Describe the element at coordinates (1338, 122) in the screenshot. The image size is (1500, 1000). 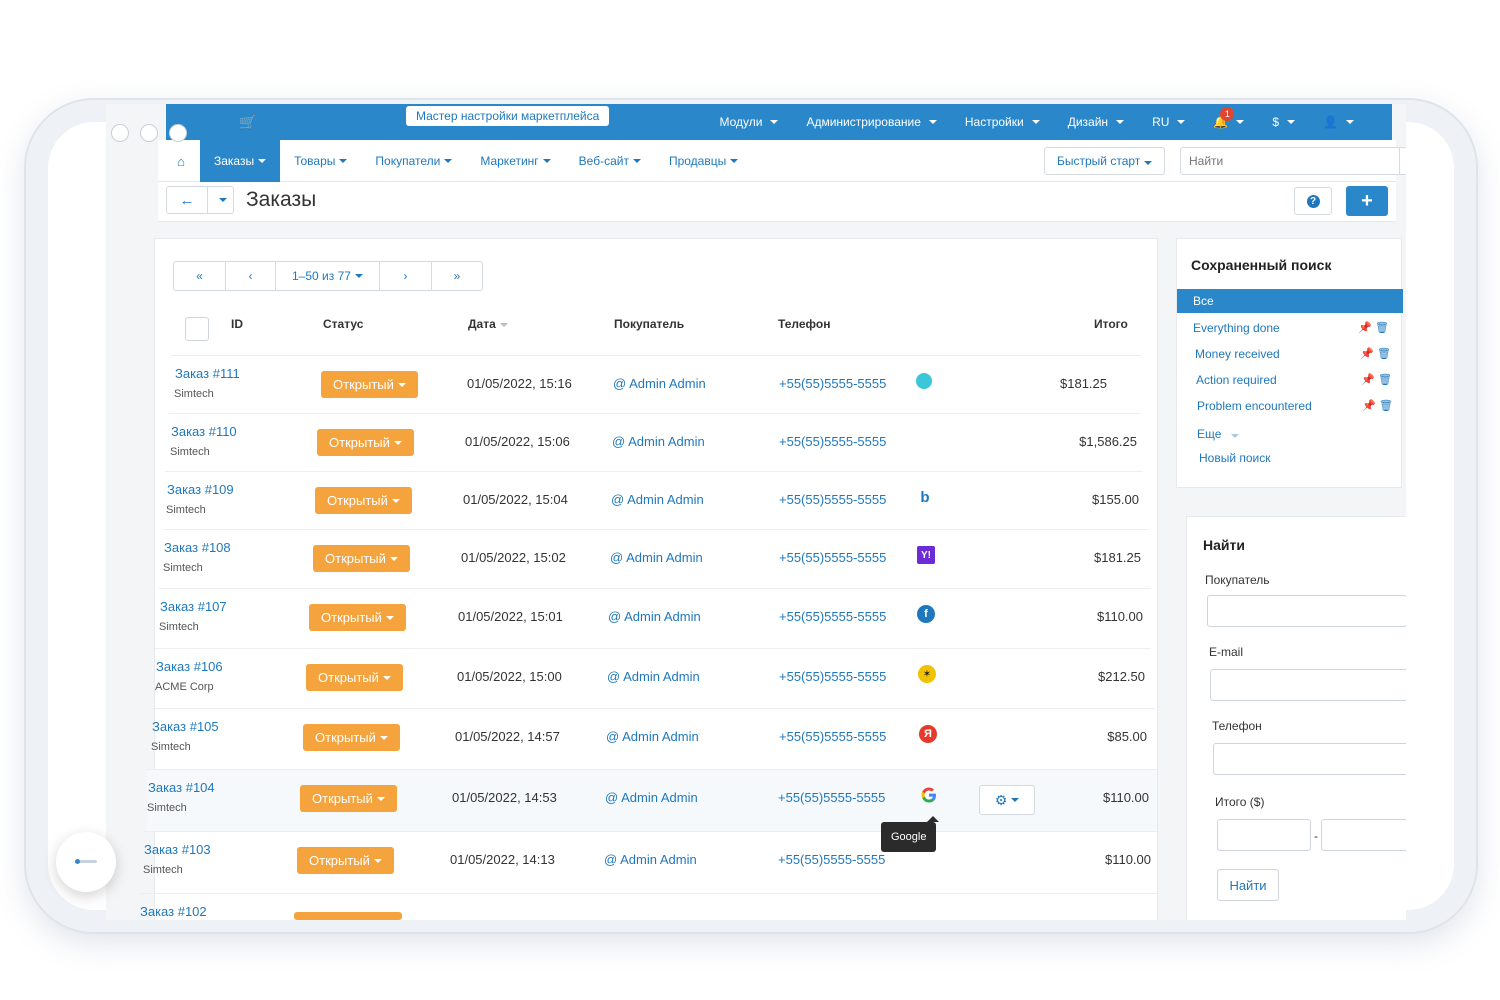
I see `menu-user: 👤` at that location.